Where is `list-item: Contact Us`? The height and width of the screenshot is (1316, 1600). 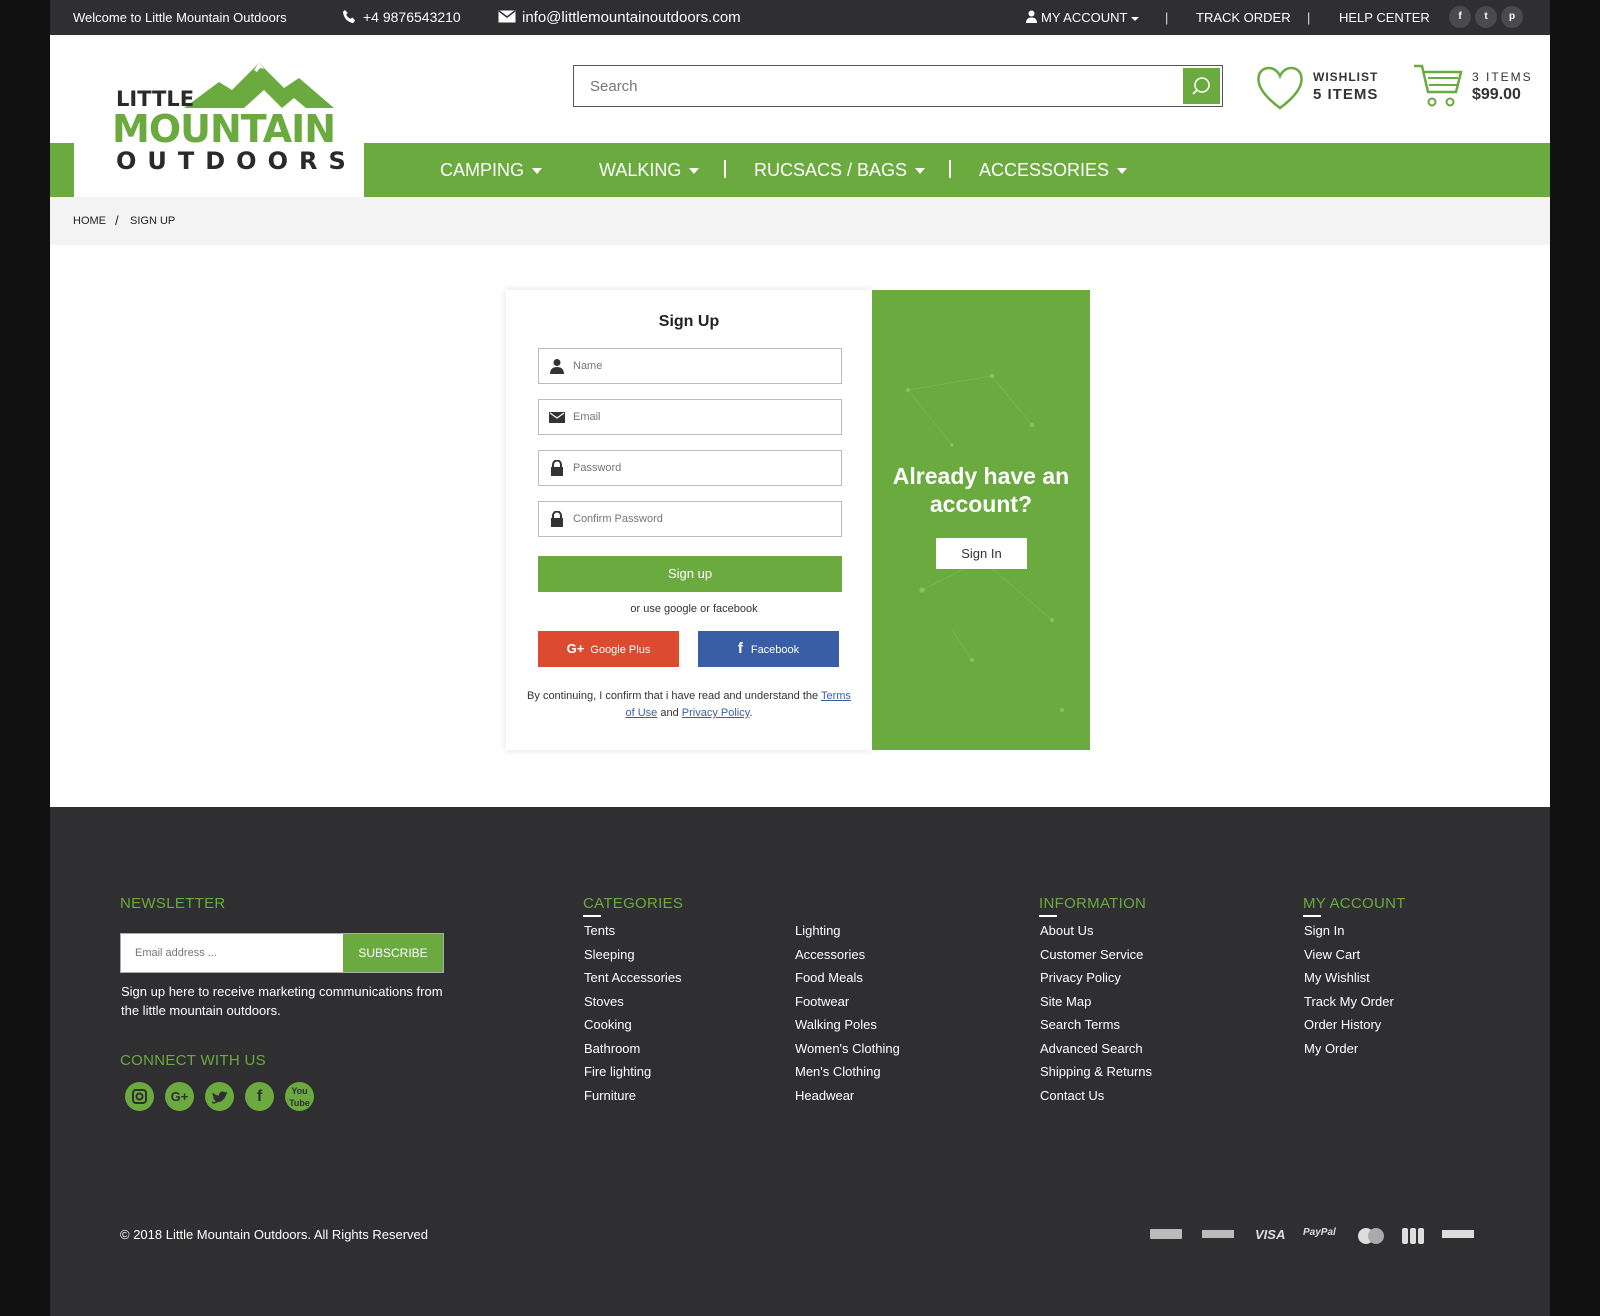 list-item: Contact Us is located at coordinates (1096, 1096).